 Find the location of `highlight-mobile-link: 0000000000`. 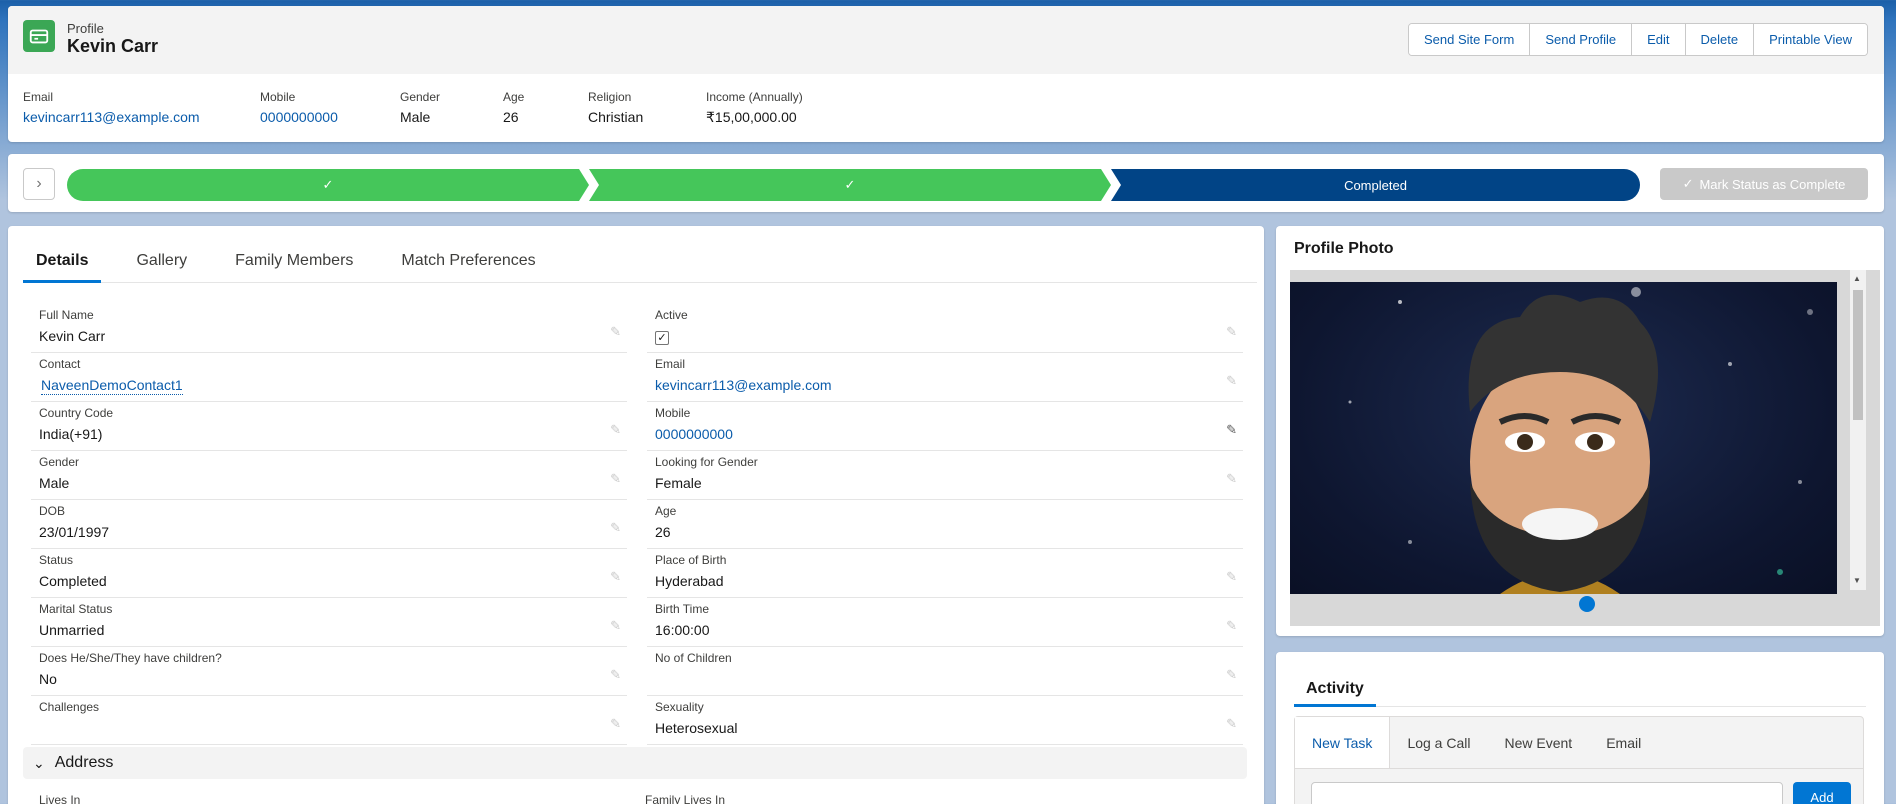

highlight-mobile-link: 0000000000 is located at coordinates (330, 117).